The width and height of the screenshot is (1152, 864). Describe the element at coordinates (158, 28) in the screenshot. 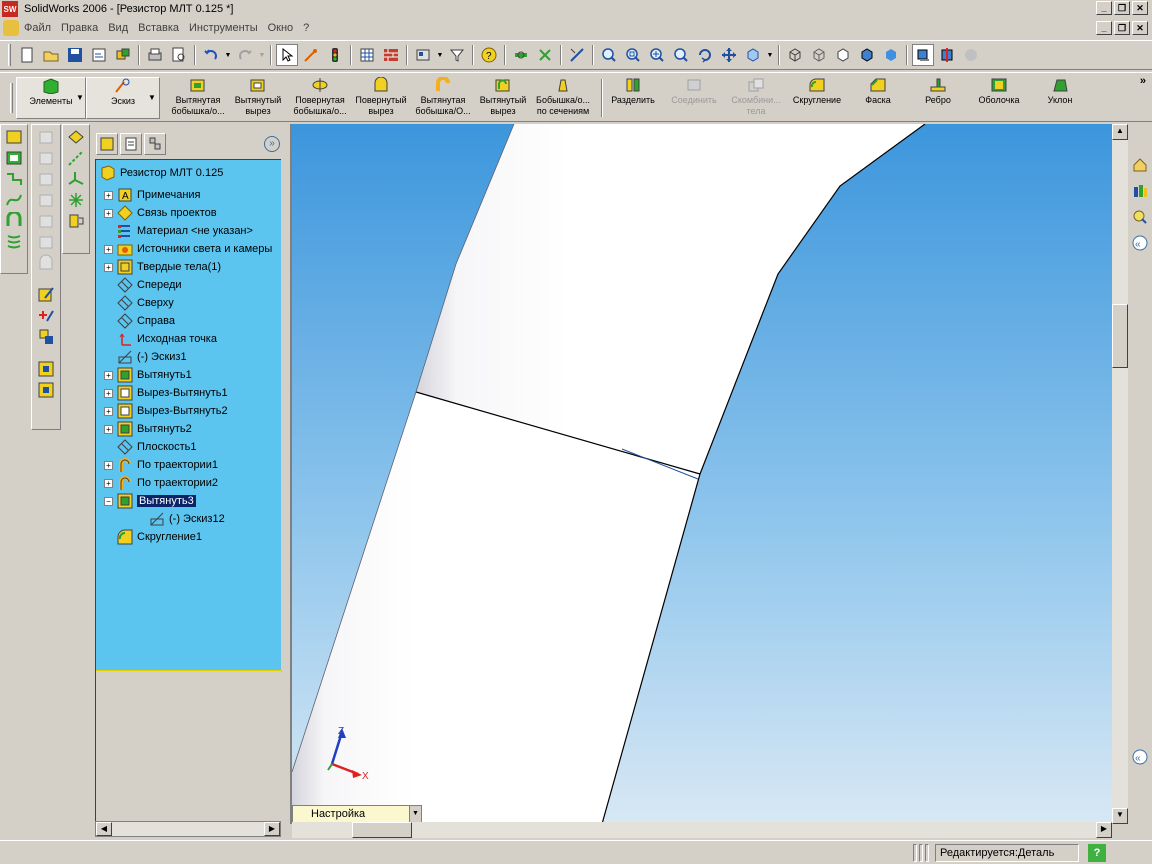

I see `menu-insert: Вставка` at that location.